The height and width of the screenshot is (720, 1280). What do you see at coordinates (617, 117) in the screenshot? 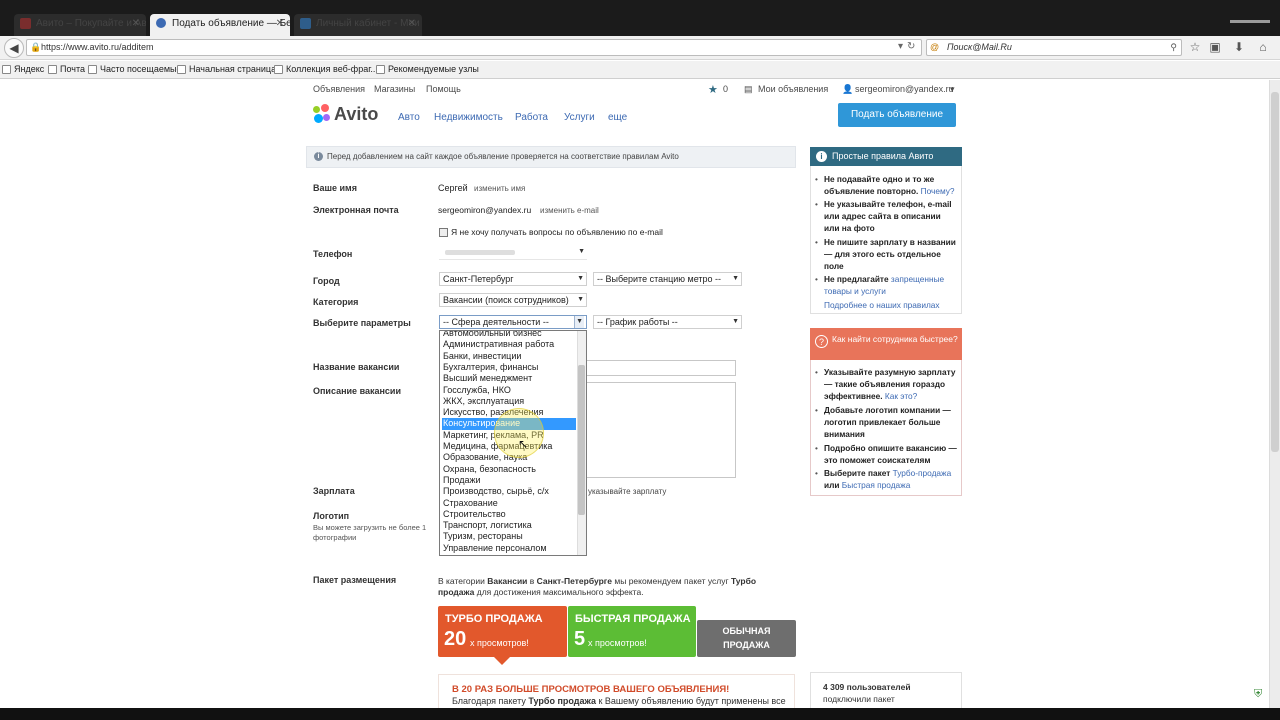
I see `nav-more: еще` at bounding box center [617, 117].